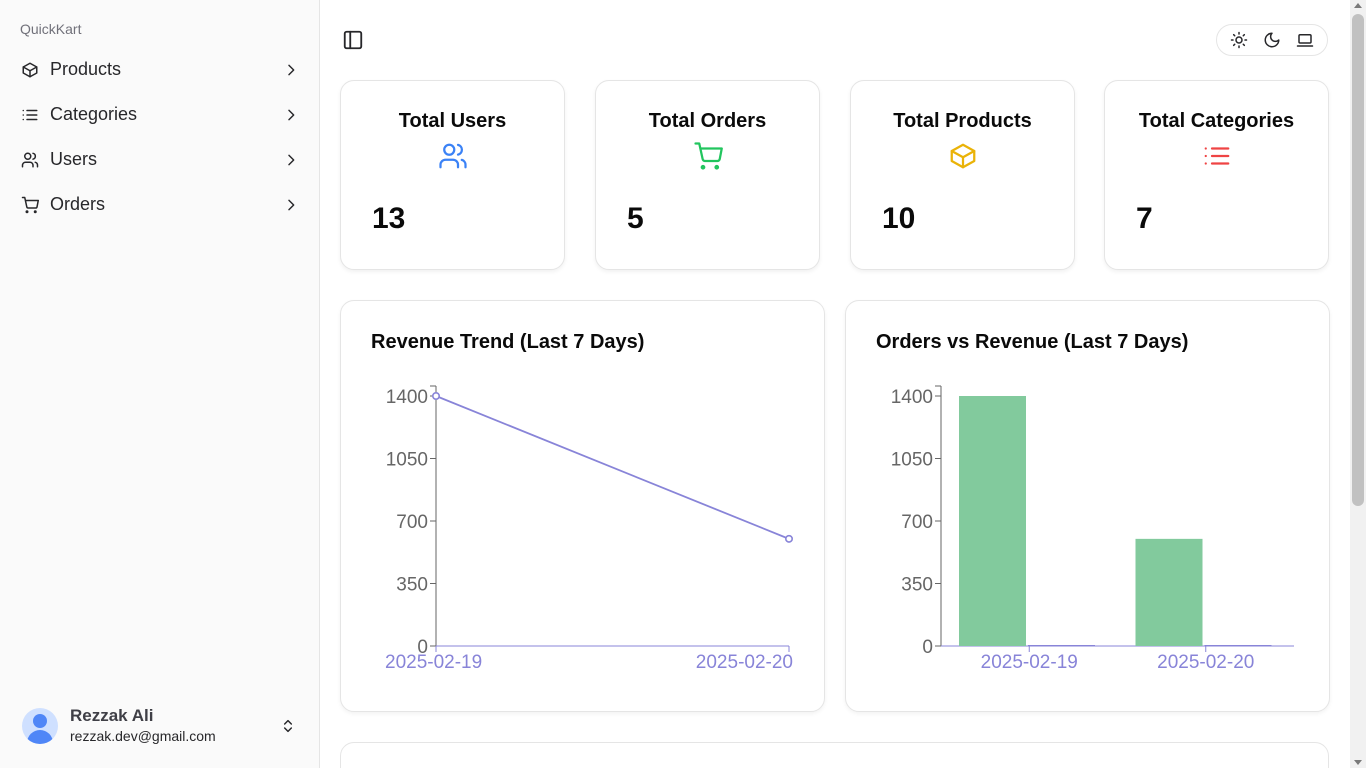 This screenshot has width=1366, height=768. I want to click on stat-value: 13, so click(389, 218).